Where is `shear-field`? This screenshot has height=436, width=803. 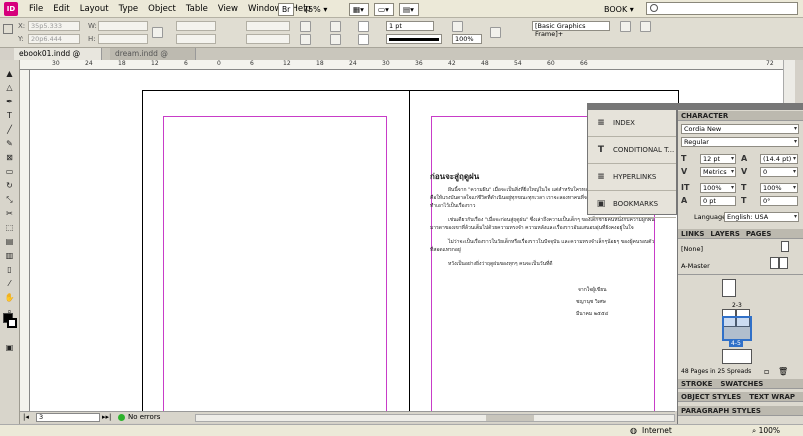 shear-field is located at coordinates (268, 39).